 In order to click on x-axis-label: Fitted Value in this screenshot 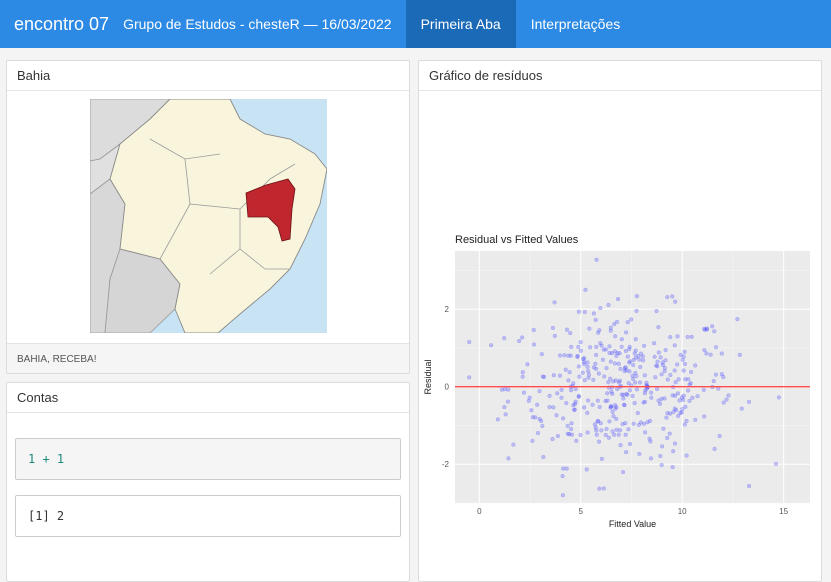, I will do `click(632, 524)`.